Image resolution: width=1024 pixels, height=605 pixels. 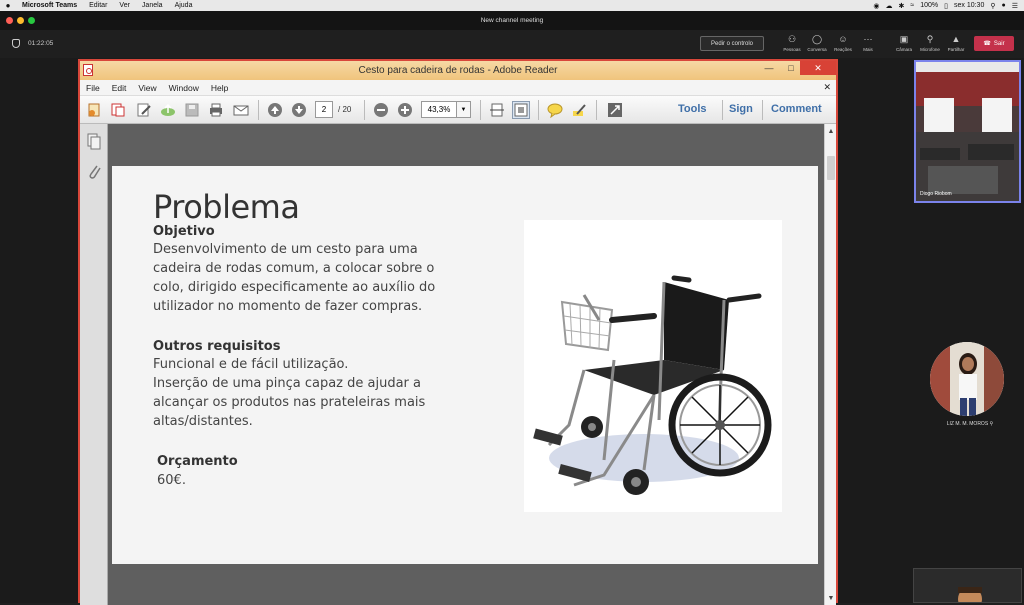 What do you see at coordinates (929, 5) in the screenshot?
I see `battery-percent: 100%` at bounding box center [929, 5].